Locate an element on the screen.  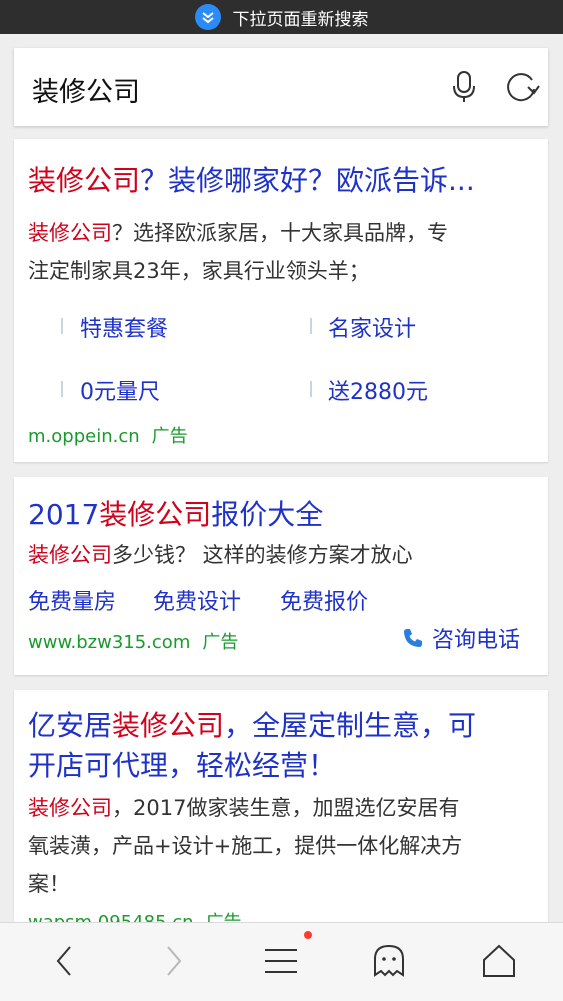
banner-text: 下拉页面重新搜索 is located at coordinates (300, 19).